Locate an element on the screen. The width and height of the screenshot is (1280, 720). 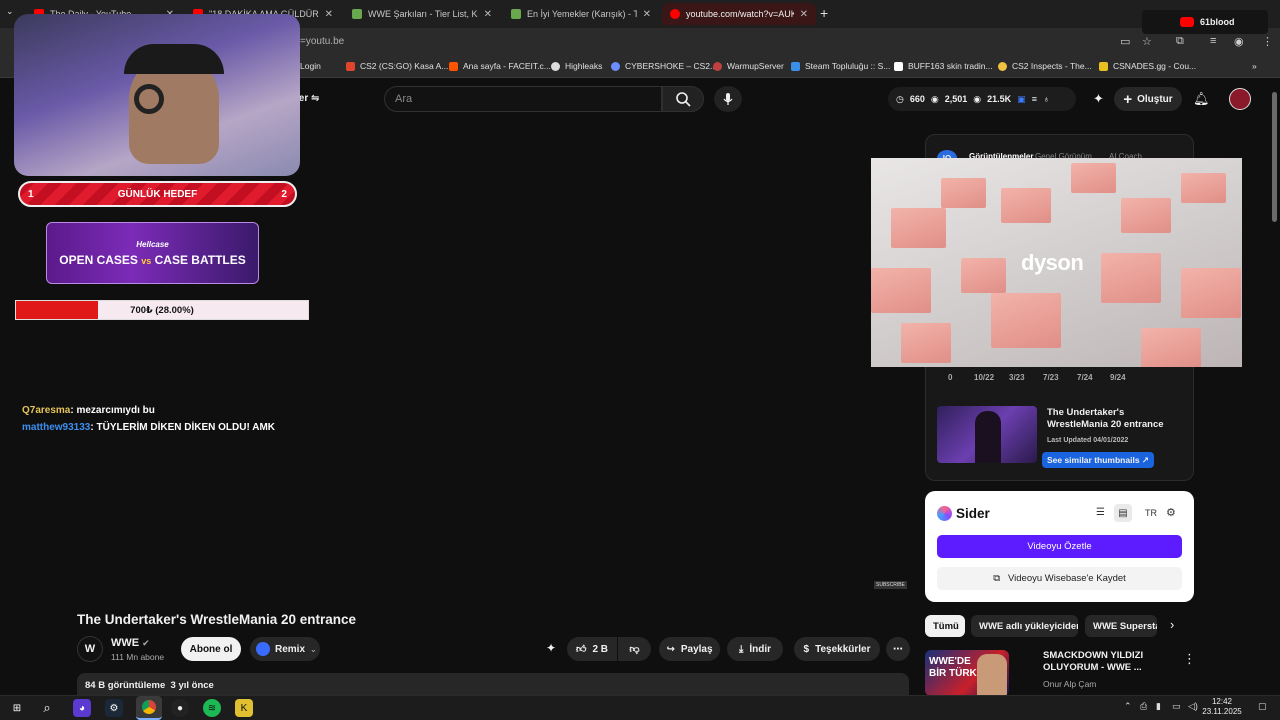
see-similar-thumbnails-button: See similar thumbnails ↗ is located at coordinates (1098, 460).